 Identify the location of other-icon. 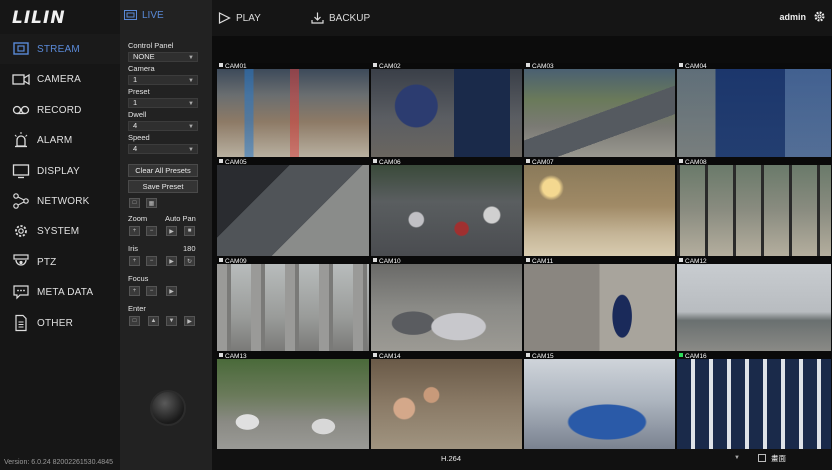
(21, 323).